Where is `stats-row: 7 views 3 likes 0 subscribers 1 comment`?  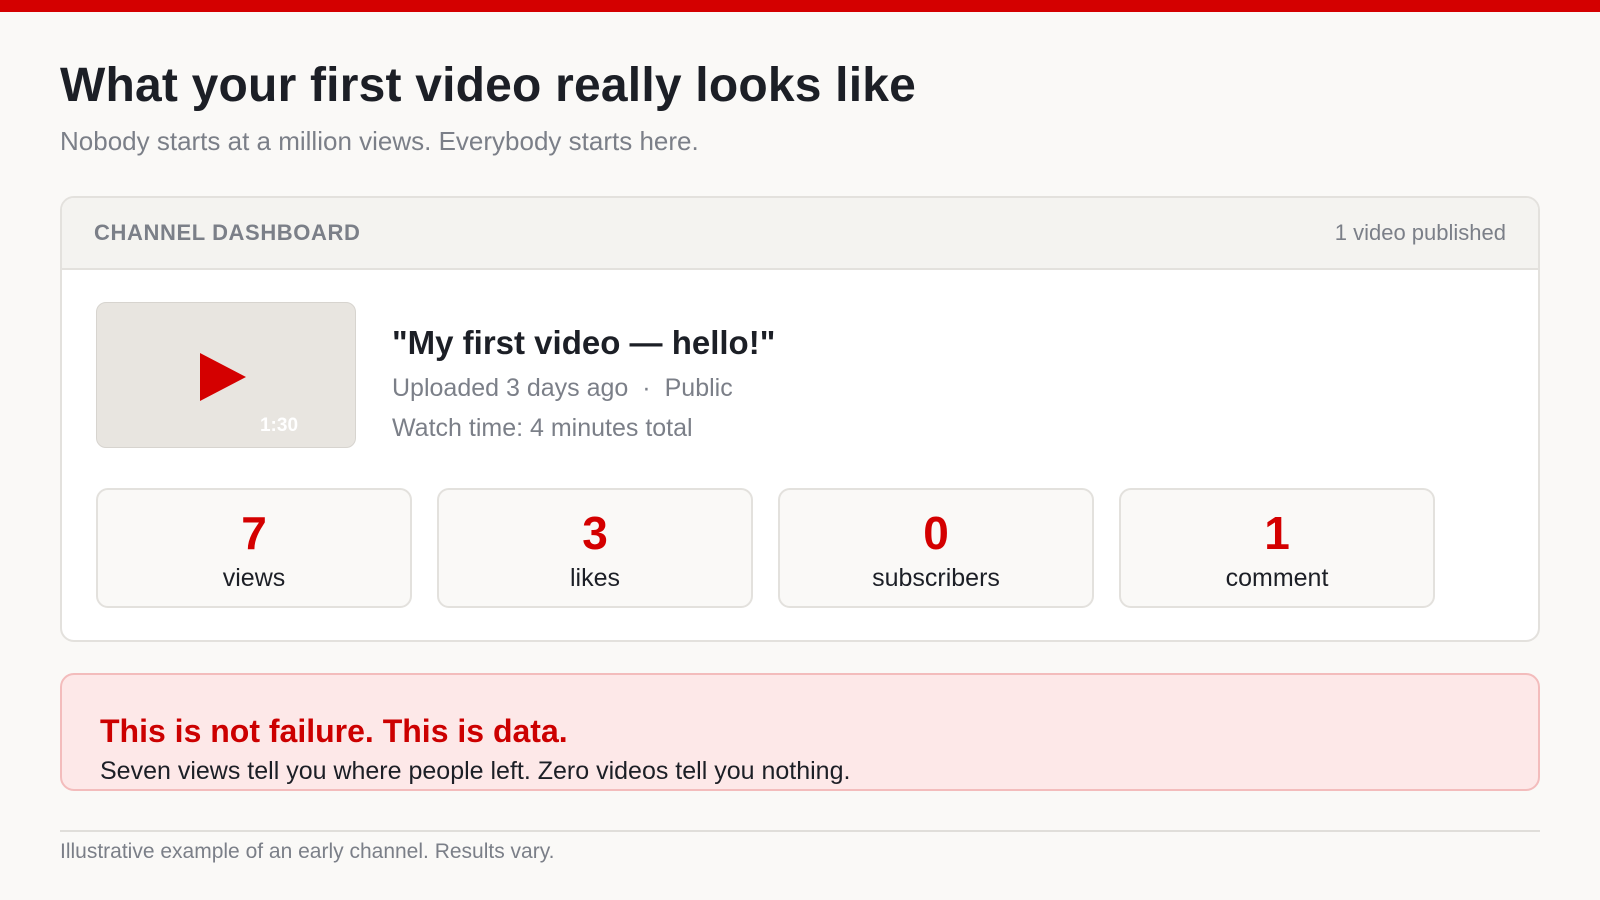
stats-row: 7 views 3 likes 0 subscribers 1 comment is located at coordinates (796, 548).